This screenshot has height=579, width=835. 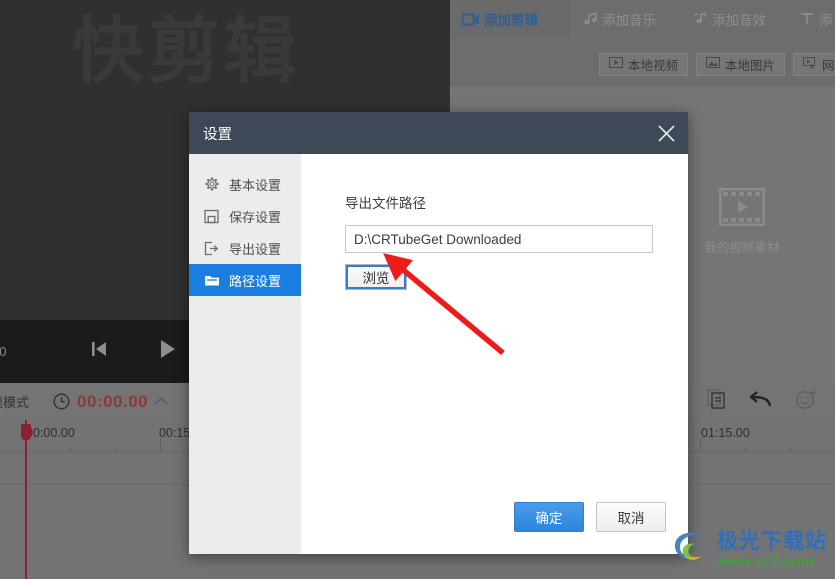 What do you see at coordinates (211, 216) in the screenshot?
I see `save-disk-icon` at bounding box center [211, 216].